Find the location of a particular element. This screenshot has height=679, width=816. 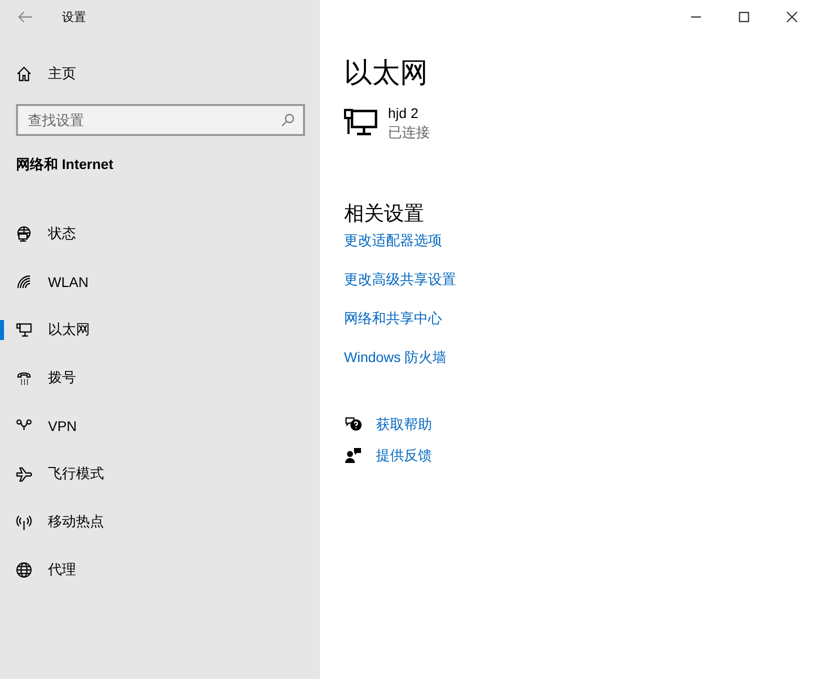

hotspot-icon is located at coordinates (24, 522).